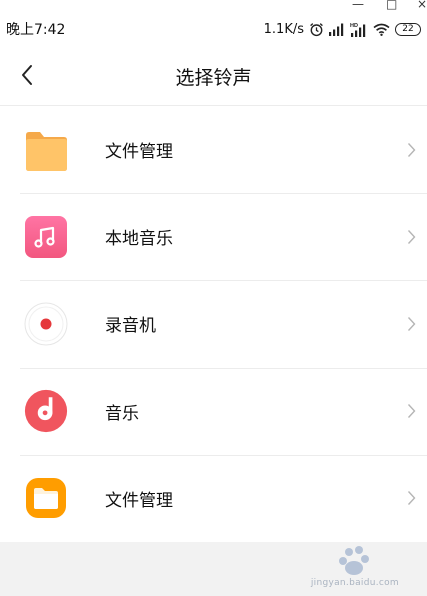  What do you see at coordinates (46, 411) in the screenshot?
I see `music-disc-icon` at bounding box center [46, 411].